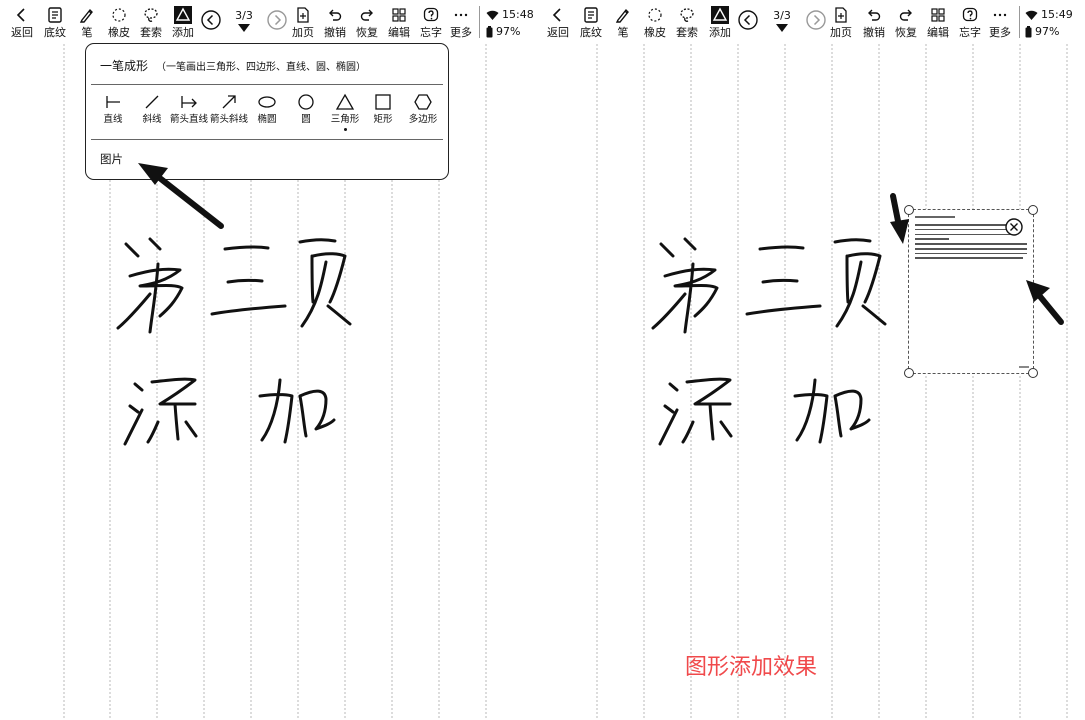 The width and height of the screenshot is (1085, 720). Describe the element at coordinates (261, 67) in the screenshot. I see `popup-hint: （一笔画出三角形、四边形、直线、圆、椭圆）` at that location.